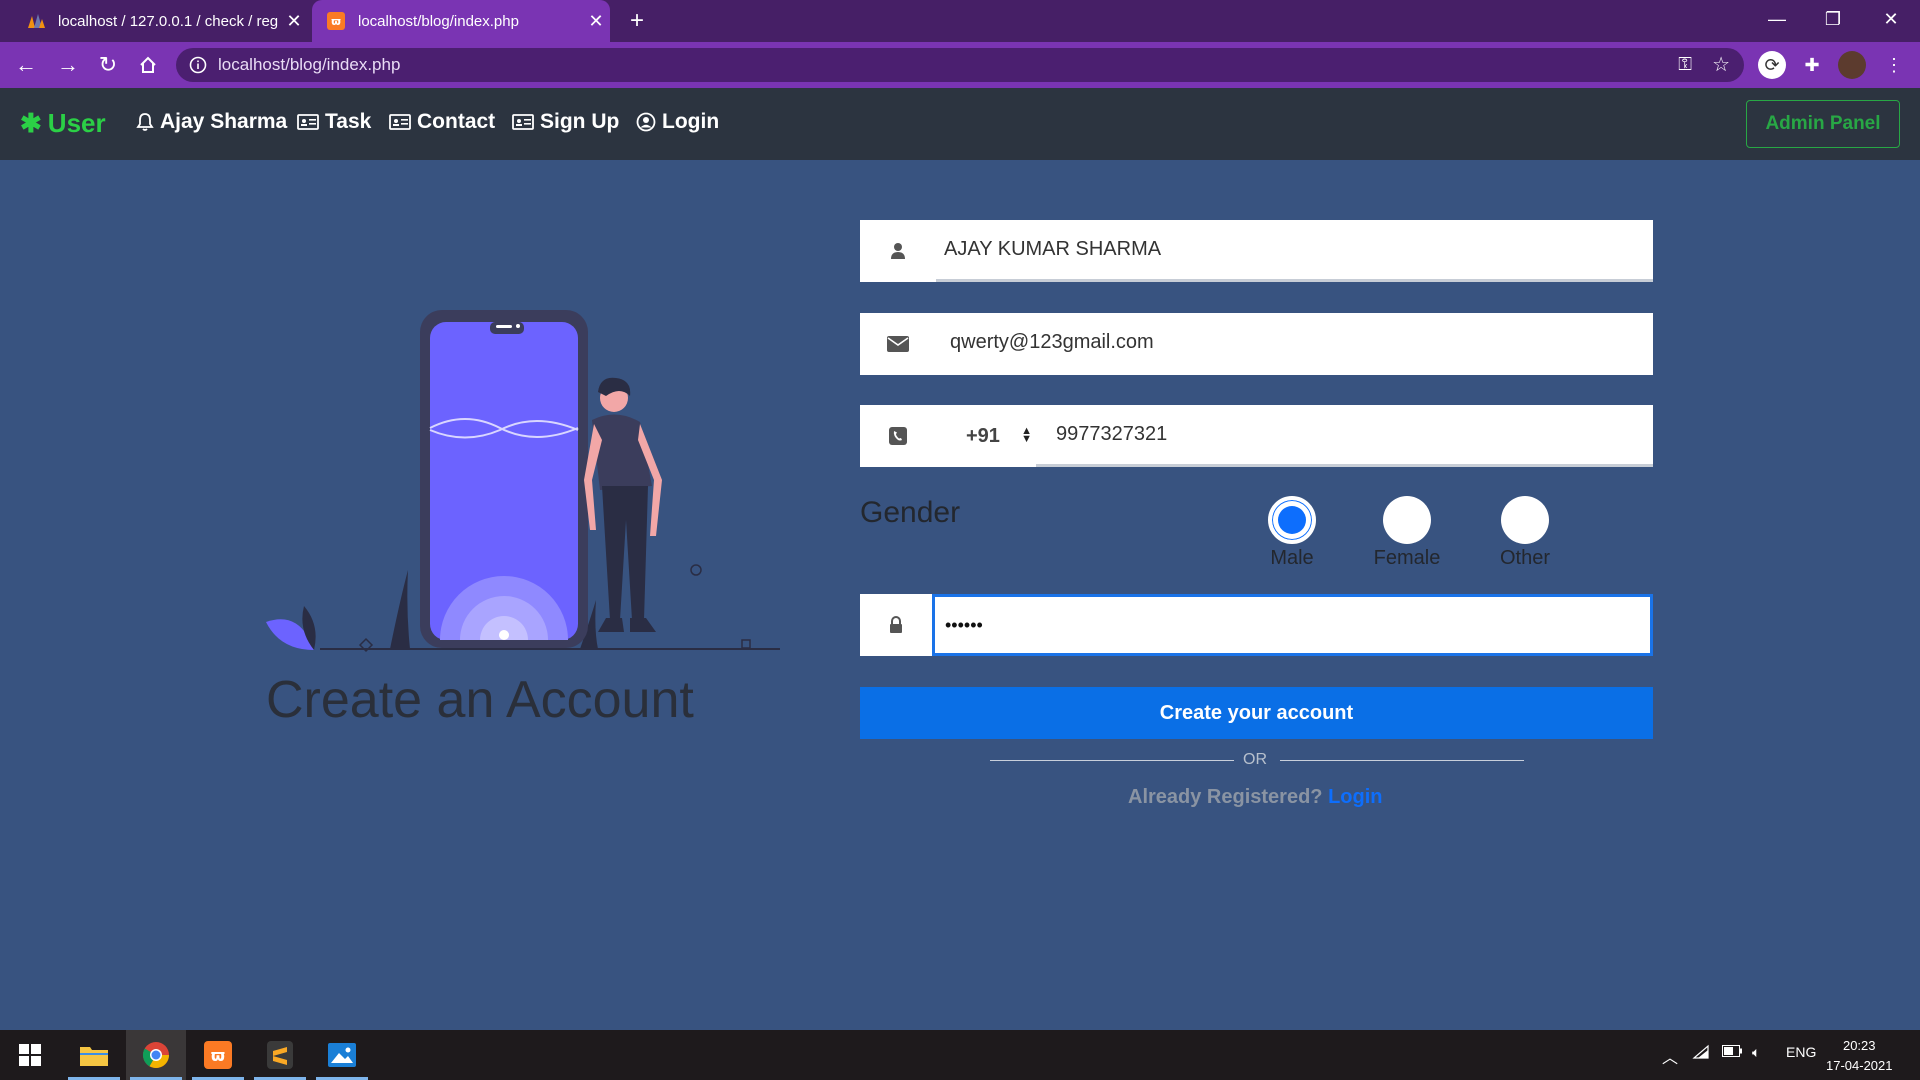 The height and width of the screenshot is (1080, 1920). I want to click on system-clock: 20:23 17-04-2021, so click(1859, 1056).